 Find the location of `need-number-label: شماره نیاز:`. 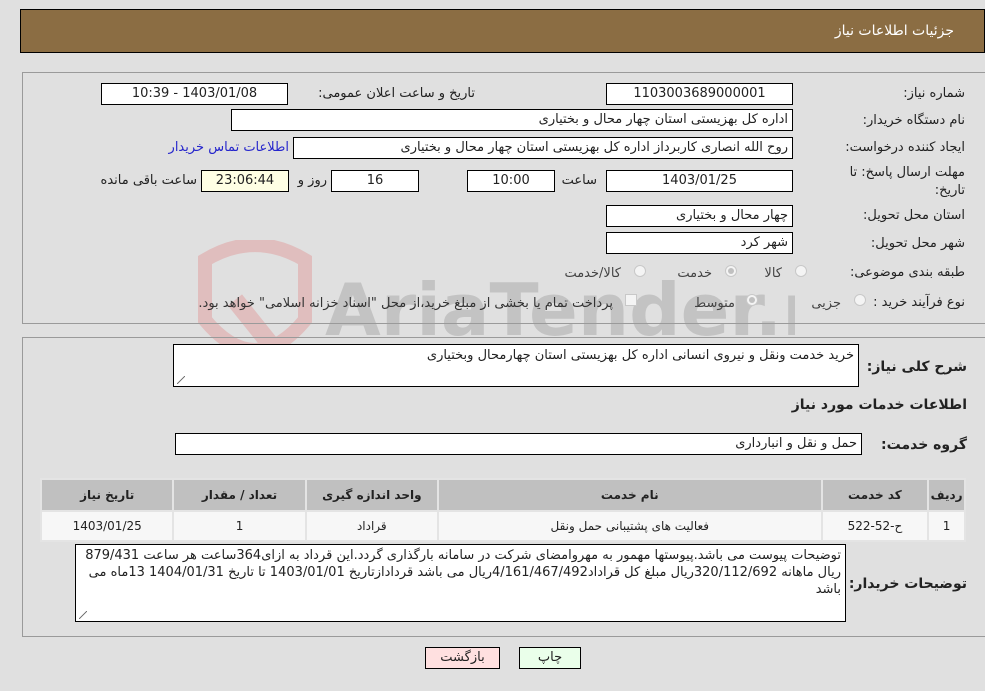

need-number-label: شماره نیاز: is located at coordinates (934, 93).